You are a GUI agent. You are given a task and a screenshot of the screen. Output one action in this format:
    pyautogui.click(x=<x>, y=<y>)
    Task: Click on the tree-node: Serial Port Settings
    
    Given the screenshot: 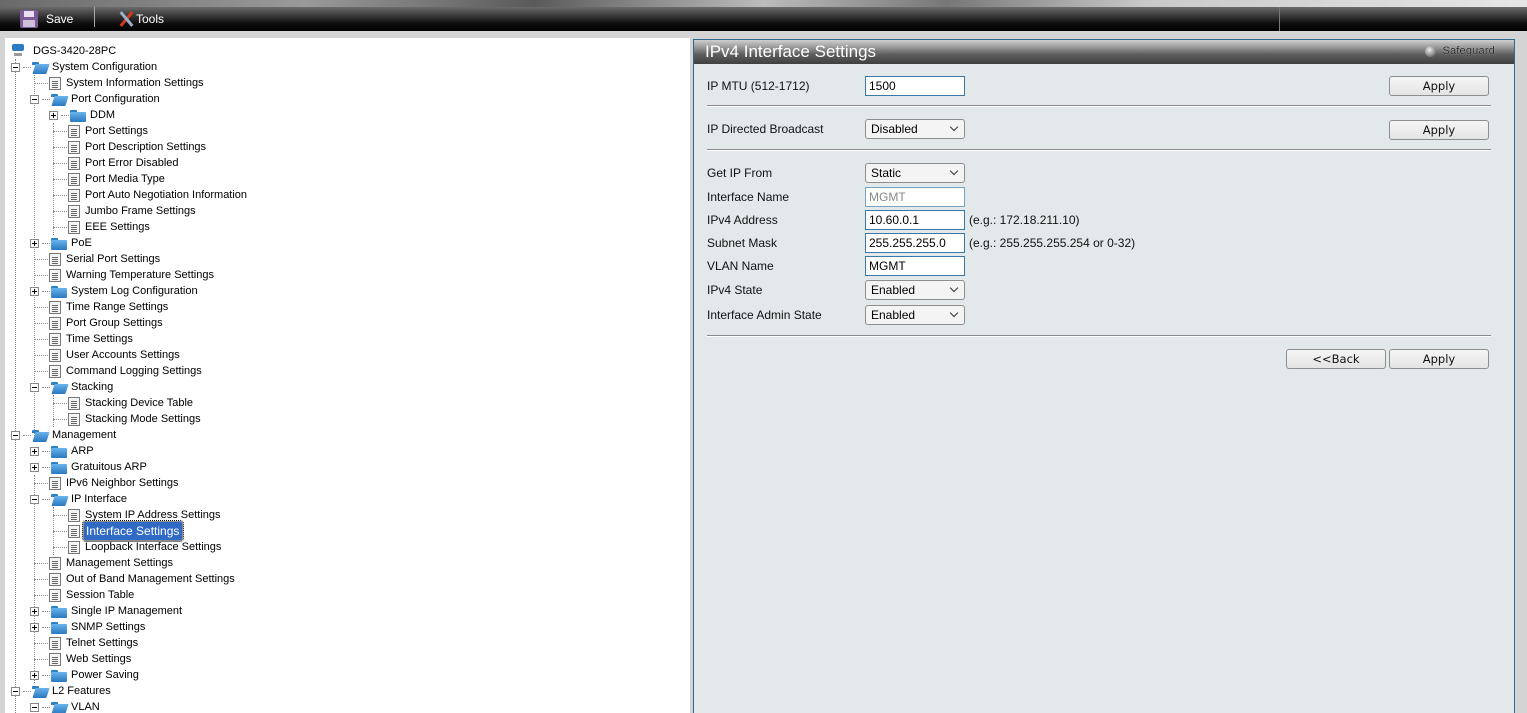 What is the action you would take?
    pyautogui.click(x=98, y=259)
    